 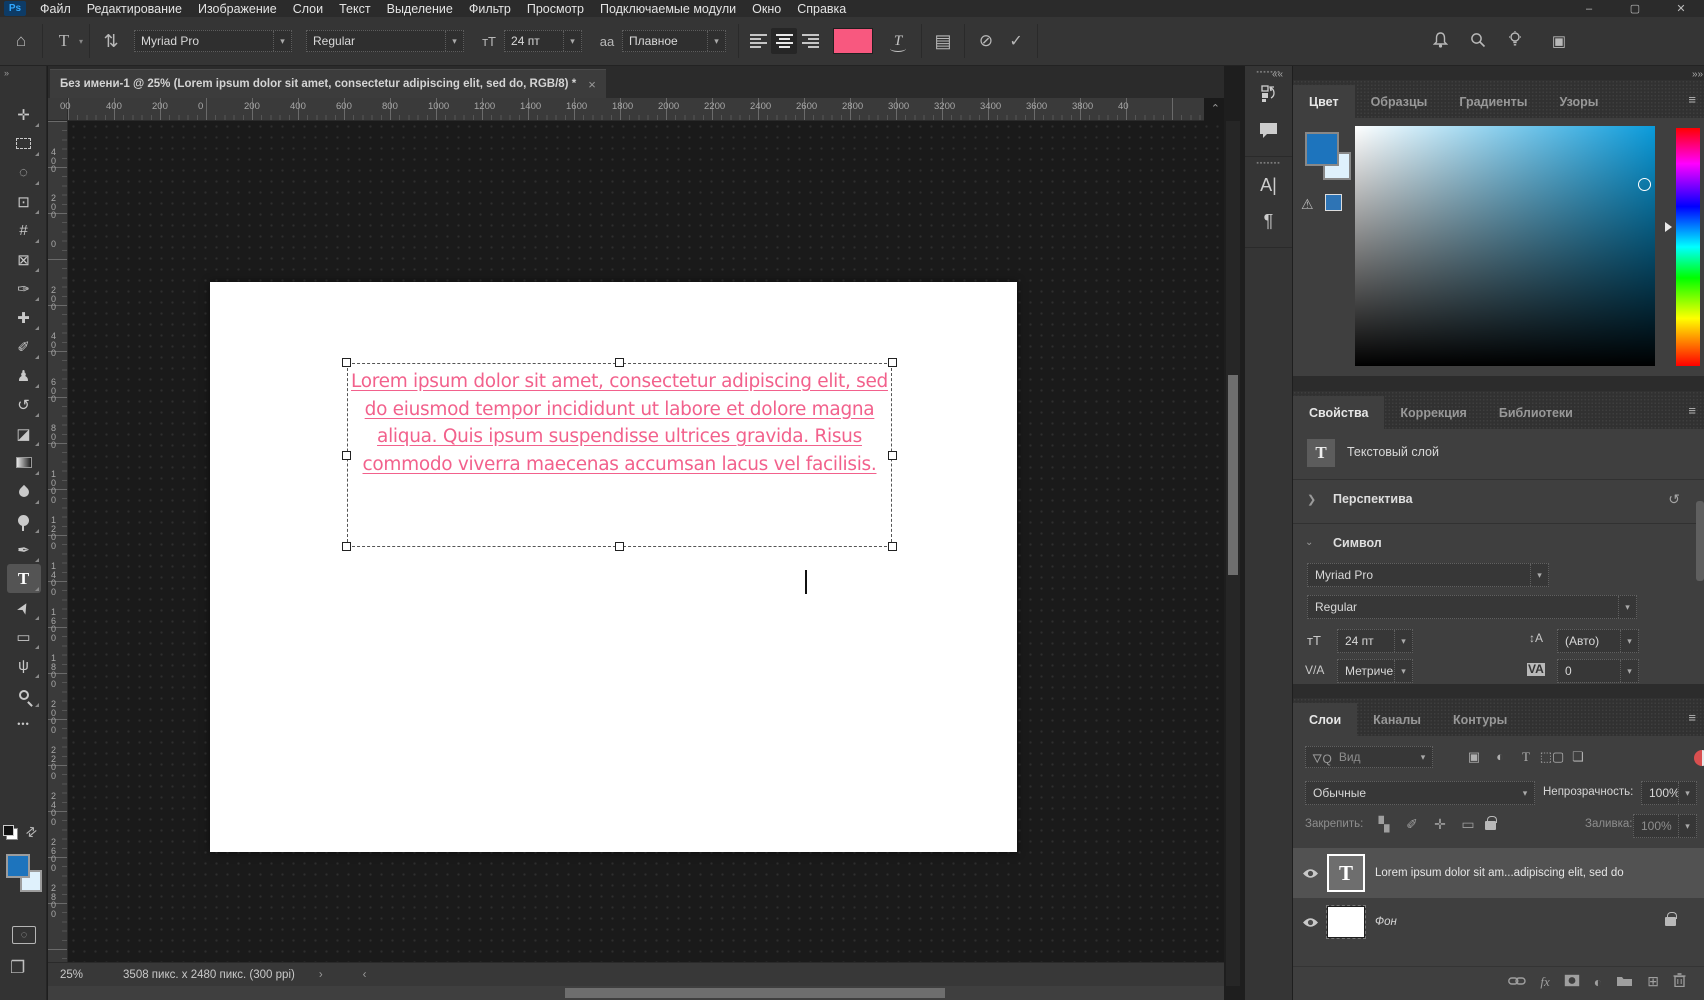 I want to click on visibility-eye-icon, so click(x=1310, y=922).